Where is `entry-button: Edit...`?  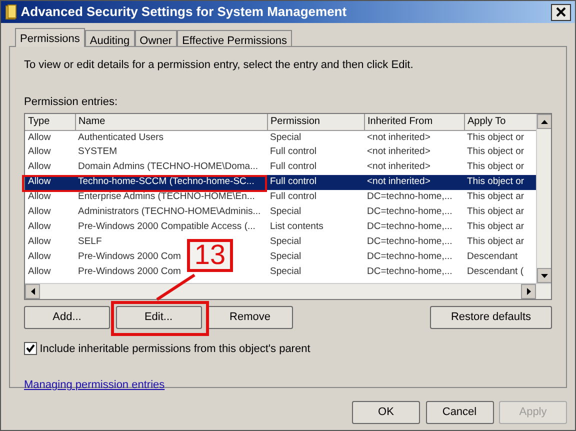
entry-button: Edit... is located at coordinates (159, 317).